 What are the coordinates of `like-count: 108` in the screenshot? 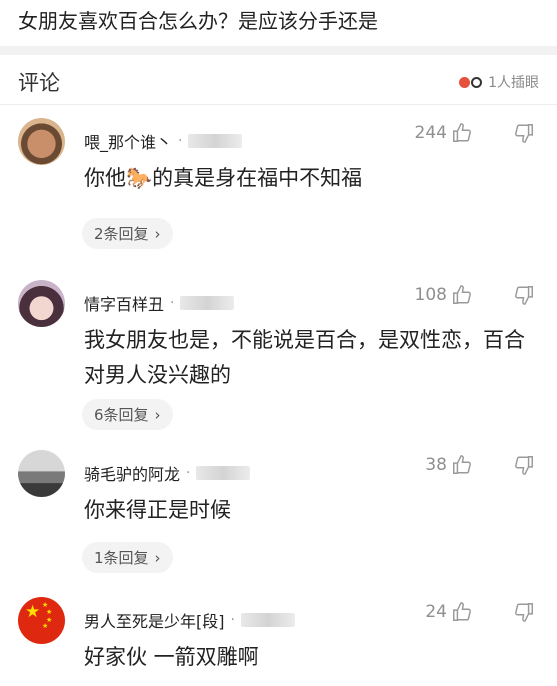 It's located at (430, 295).